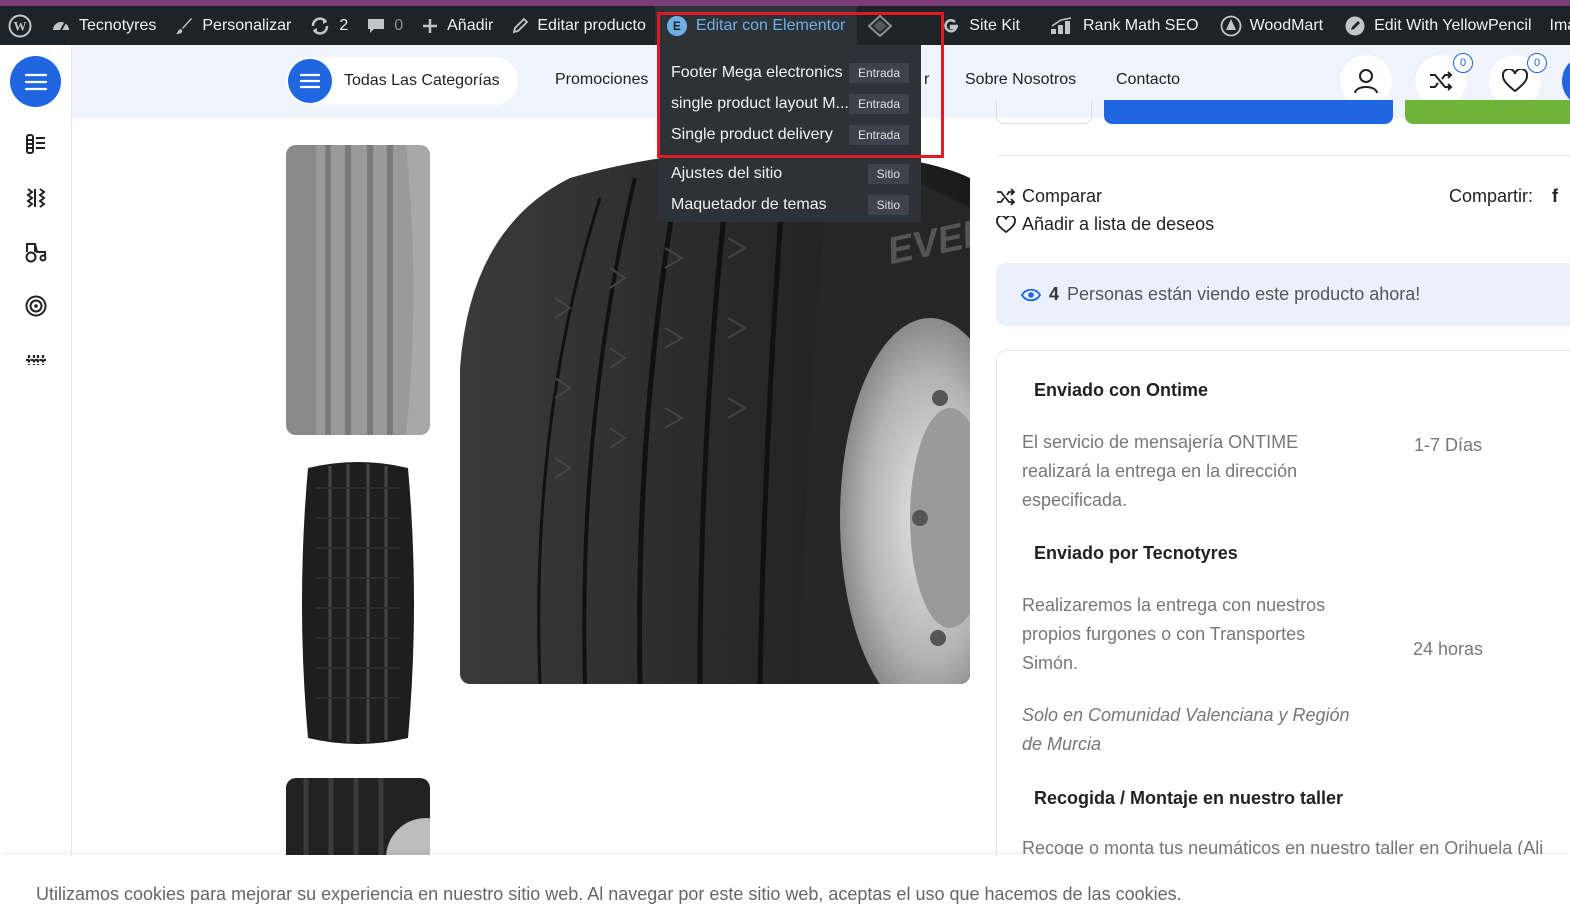 This screenshot has width=1570, height=918. I want to click on woodmart-label: WoodMart, so click(1286, 25).